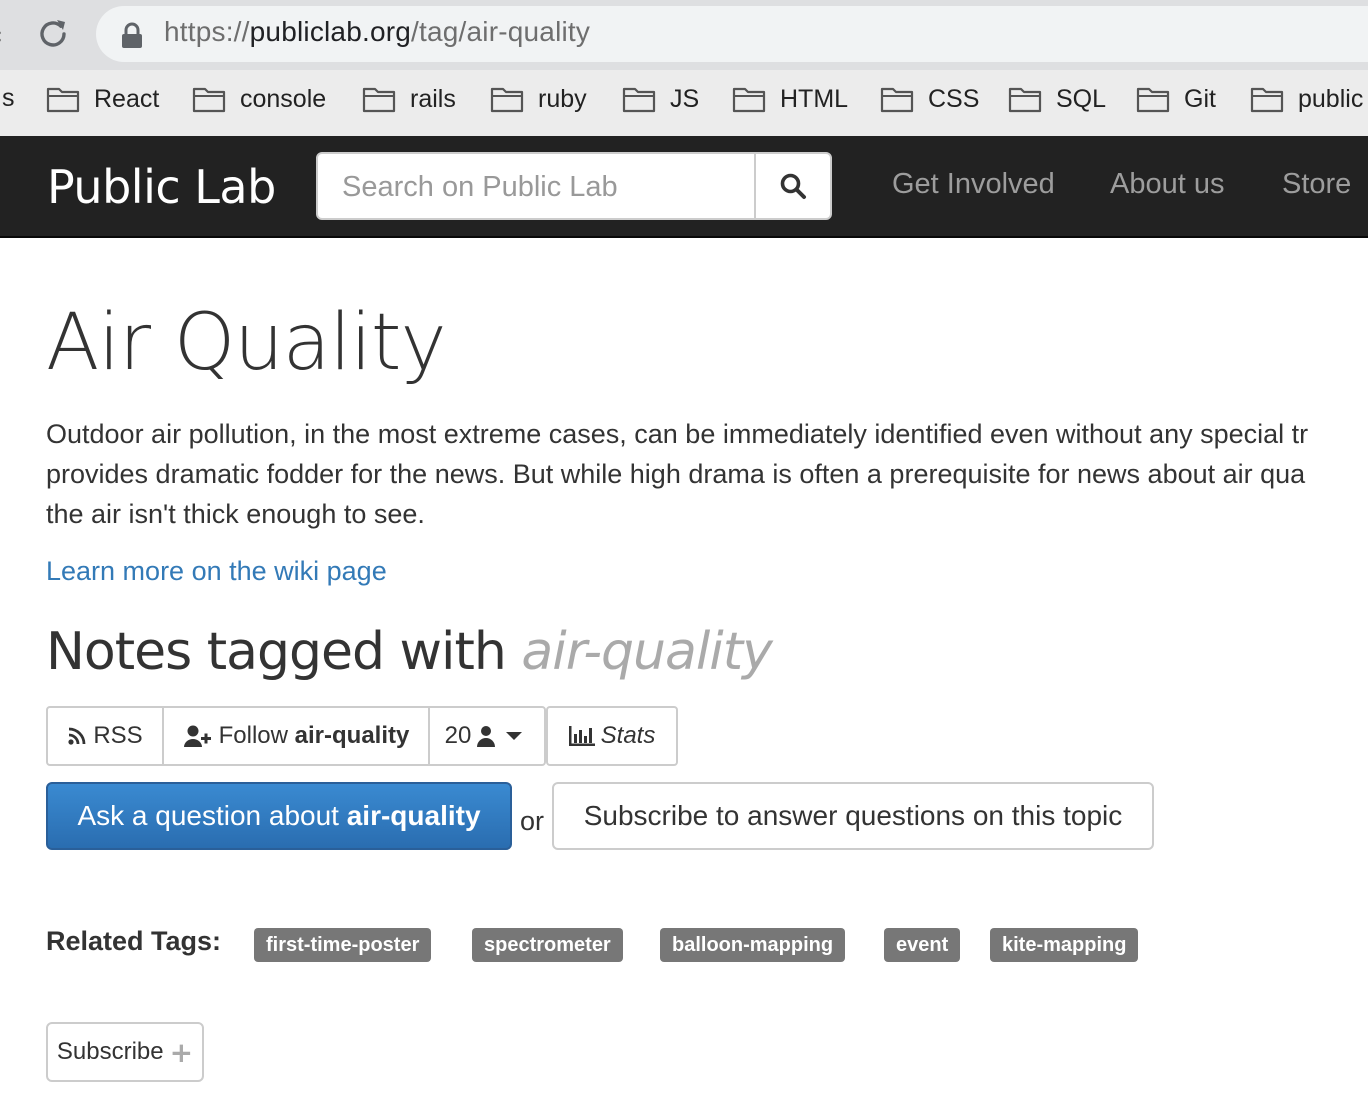 The image size is (1368, 1116). Describe the element at coordinates (127, 98) in the screenshot. I see `bookmark-label: React` at that location.